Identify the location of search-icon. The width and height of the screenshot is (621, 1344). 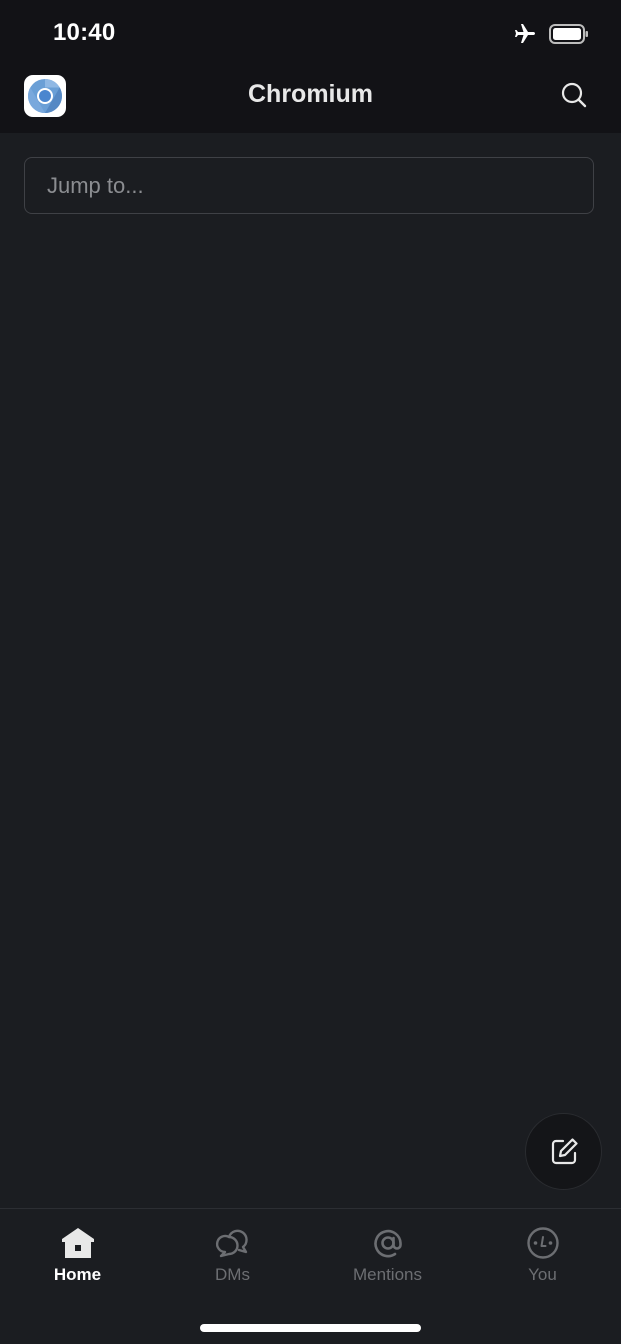
(574, 95).